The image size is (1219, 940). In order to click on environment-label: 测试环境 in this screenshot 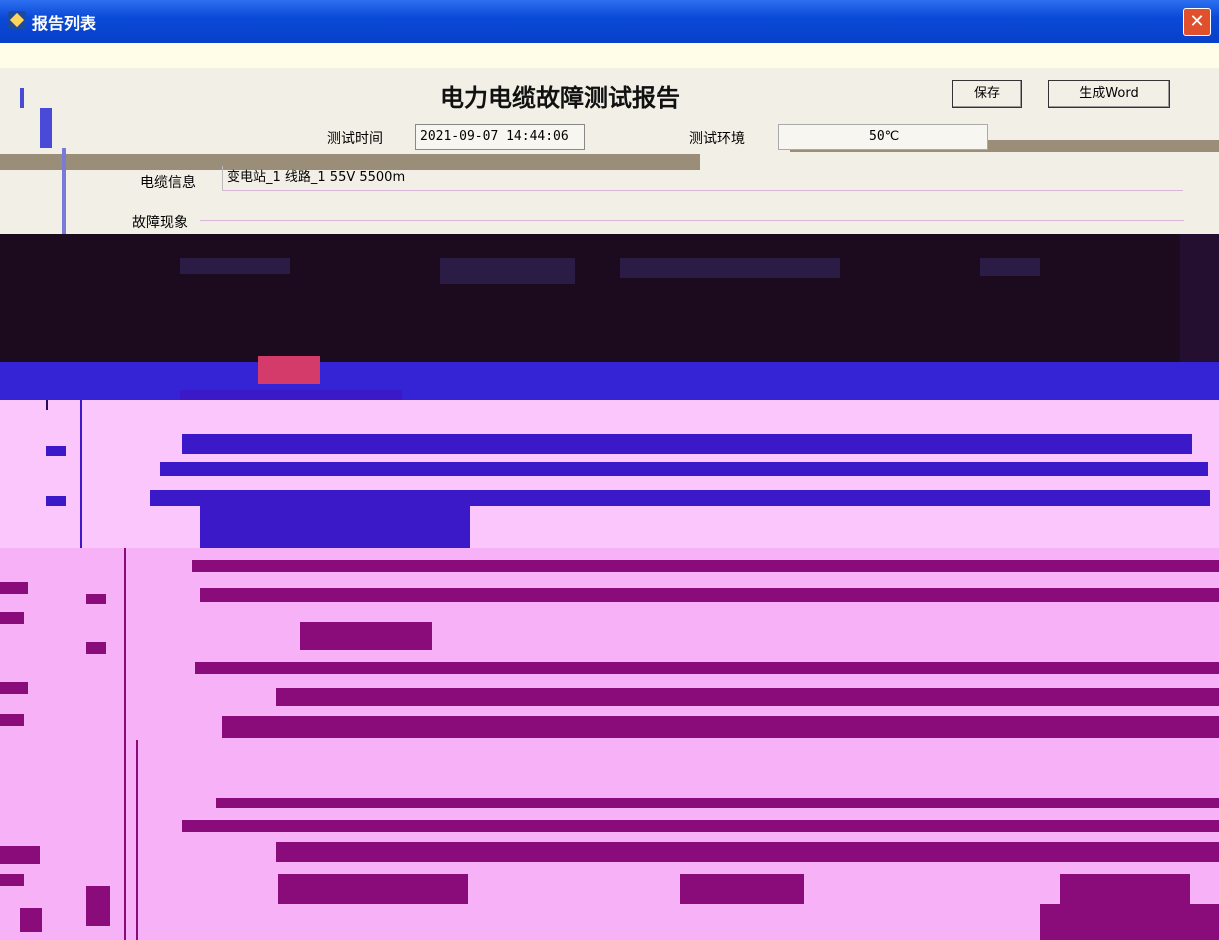, I will do `click(717, 139)`.